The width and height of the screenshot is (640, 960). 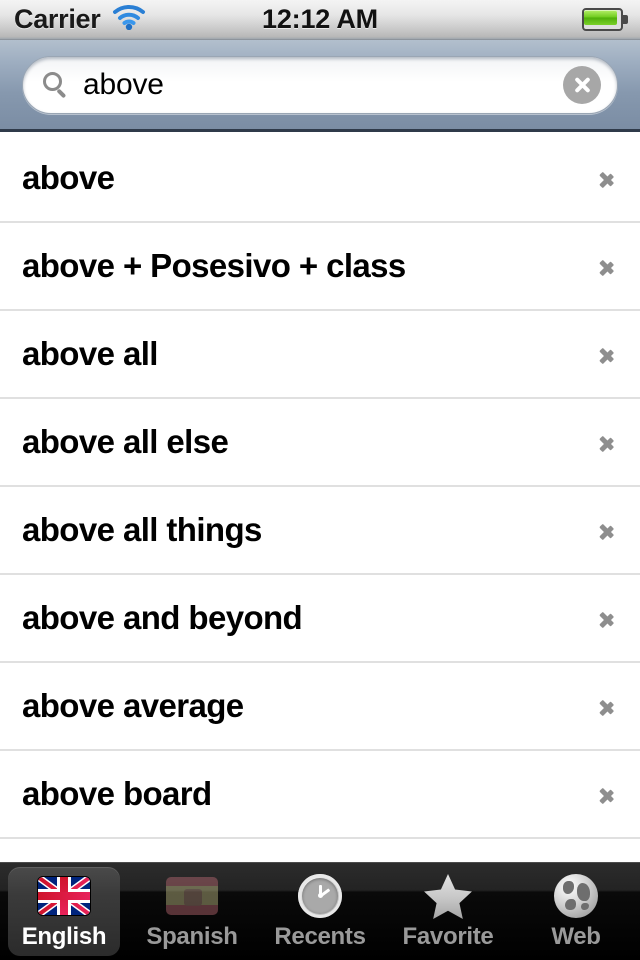 I want to click on uk-flag-icon, so click(x=64, y=896).